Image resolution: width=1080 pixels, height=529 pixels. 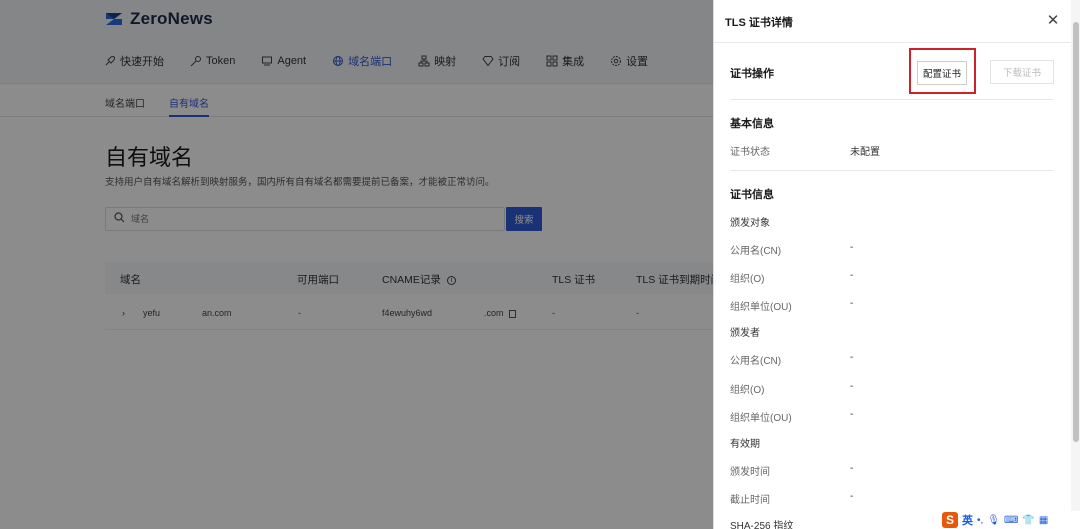 I want to click on microphone-icon: 🎙, so click(x=993, y=520).